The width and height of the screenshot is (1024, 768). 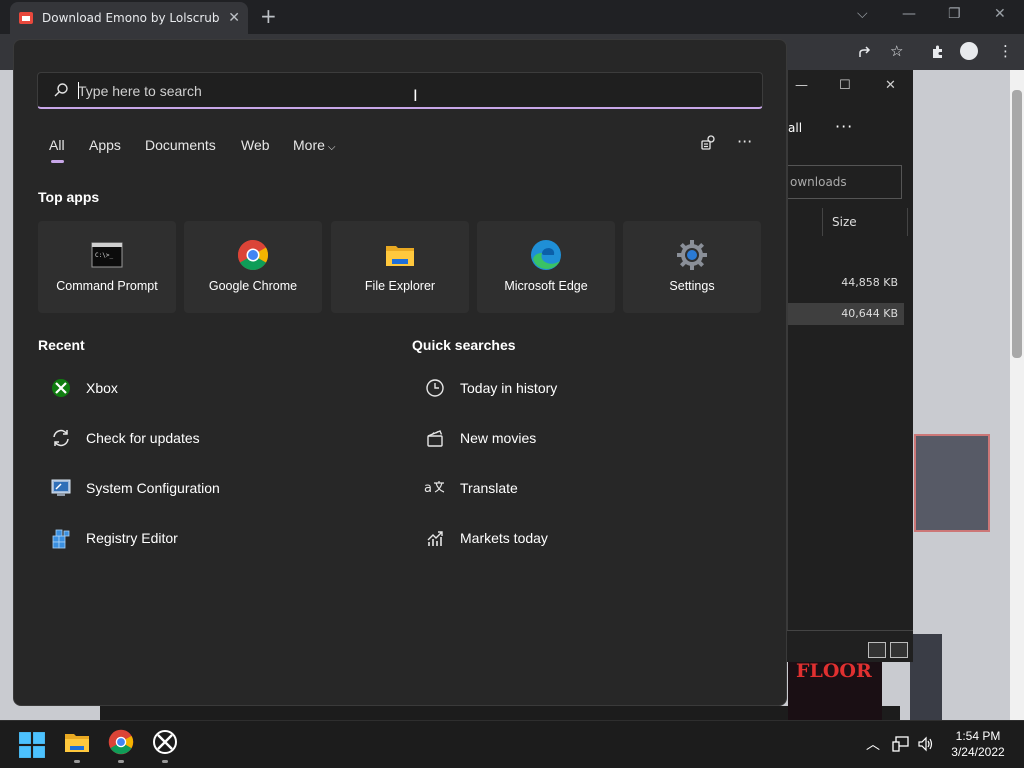 I want to click on explorer-file-row: 44,858 KB, so click(x=846, y=283).